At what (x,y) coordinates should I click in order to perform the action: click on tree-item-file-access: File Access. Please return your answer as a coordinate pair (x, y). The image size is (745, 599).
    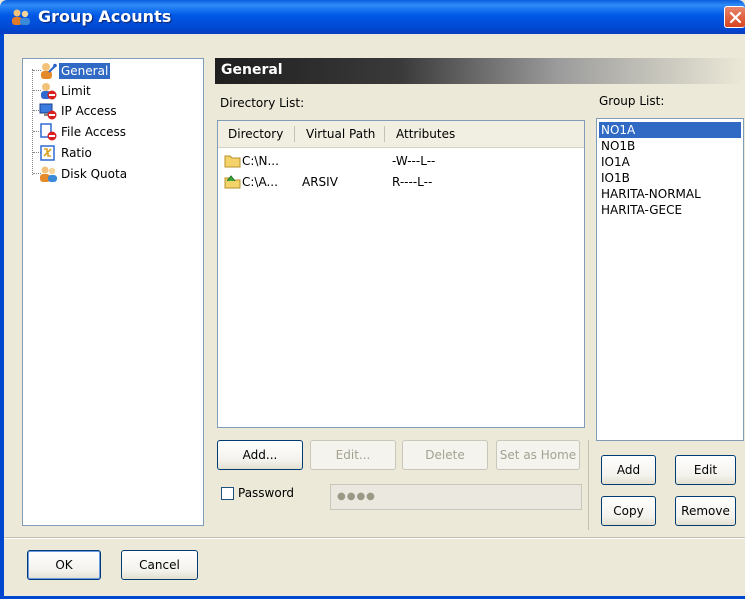
    Looking at the image, I should click on (83, 132).